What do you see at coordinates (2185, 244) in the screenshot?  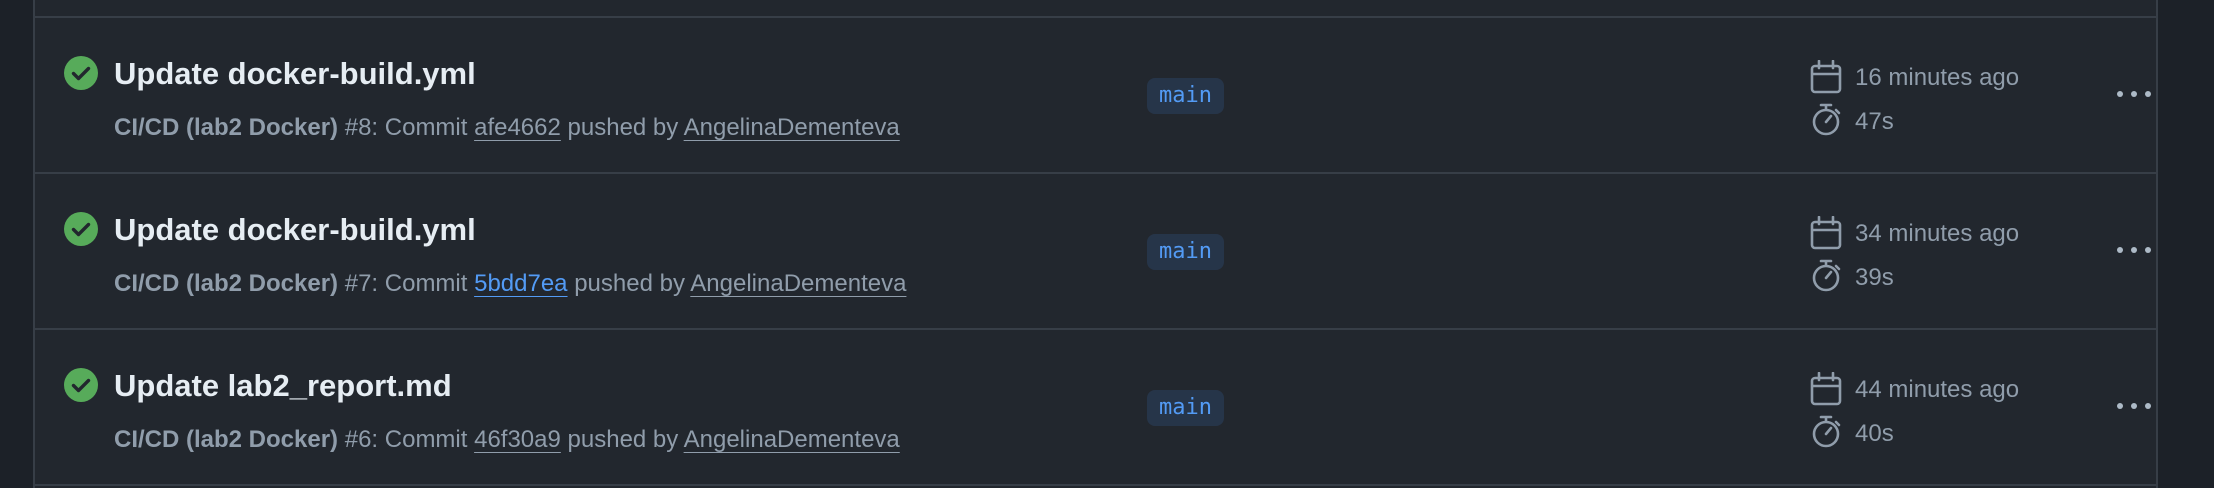 I see `right-gutter` at bounding box center [2185, 244].